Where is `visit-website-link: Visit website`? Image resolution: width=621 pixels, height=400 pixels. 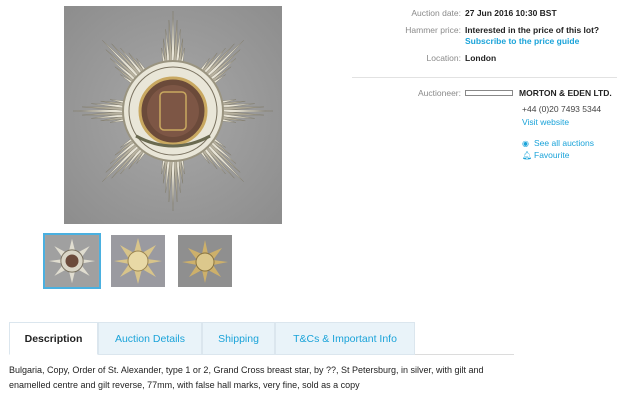
visit-website-link: Visit website is located at coordinates (545, 122).